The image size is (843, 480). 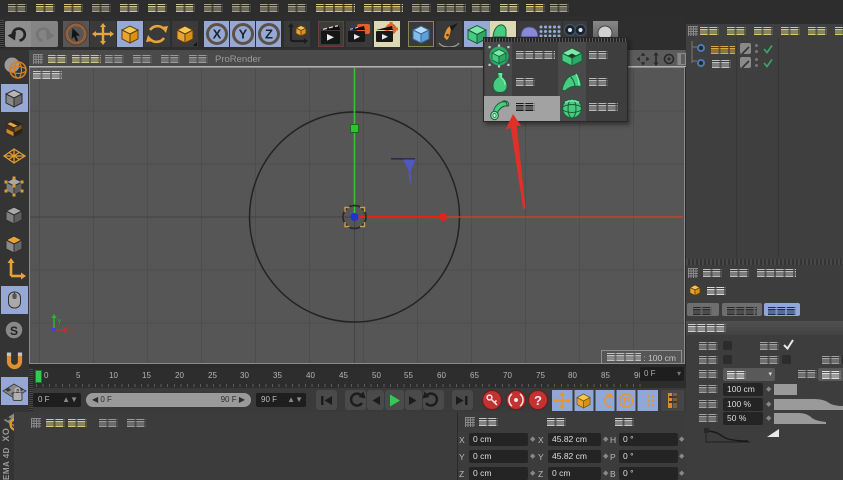 What do you see at coordinates (626, 402) in the screenshot?
I see `svg-text: P` at bounding box center [626, 402].